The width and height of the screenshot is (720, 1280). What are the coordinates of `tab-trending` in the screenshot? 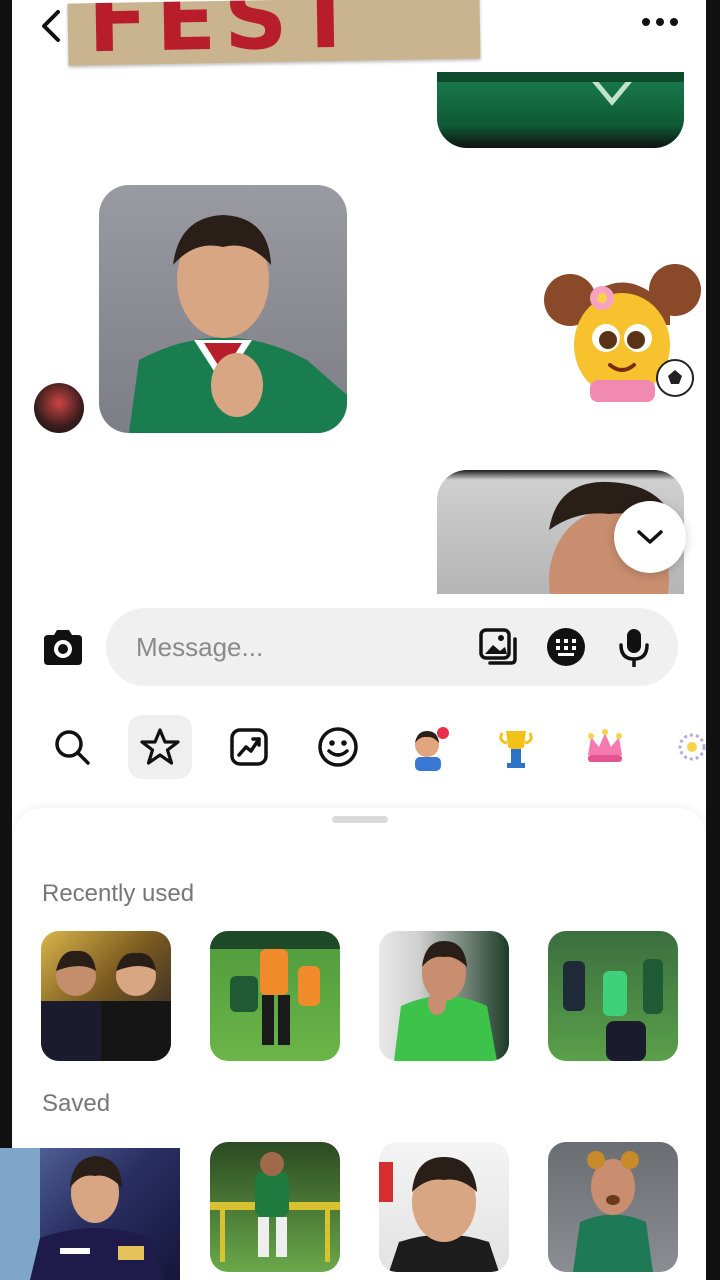 It's located at (249, 747).